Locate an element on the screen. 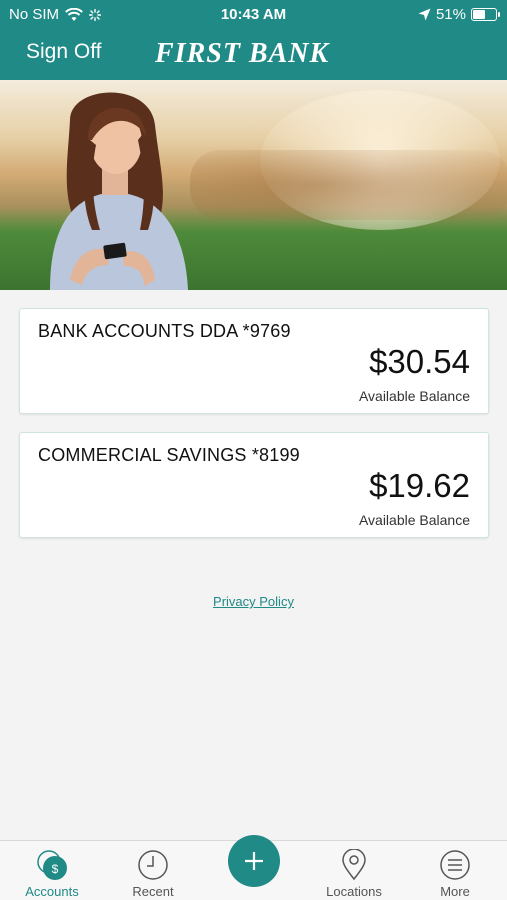 This screenshot has height=900, width=507. plus-icon is located at coordinates (254, 861).